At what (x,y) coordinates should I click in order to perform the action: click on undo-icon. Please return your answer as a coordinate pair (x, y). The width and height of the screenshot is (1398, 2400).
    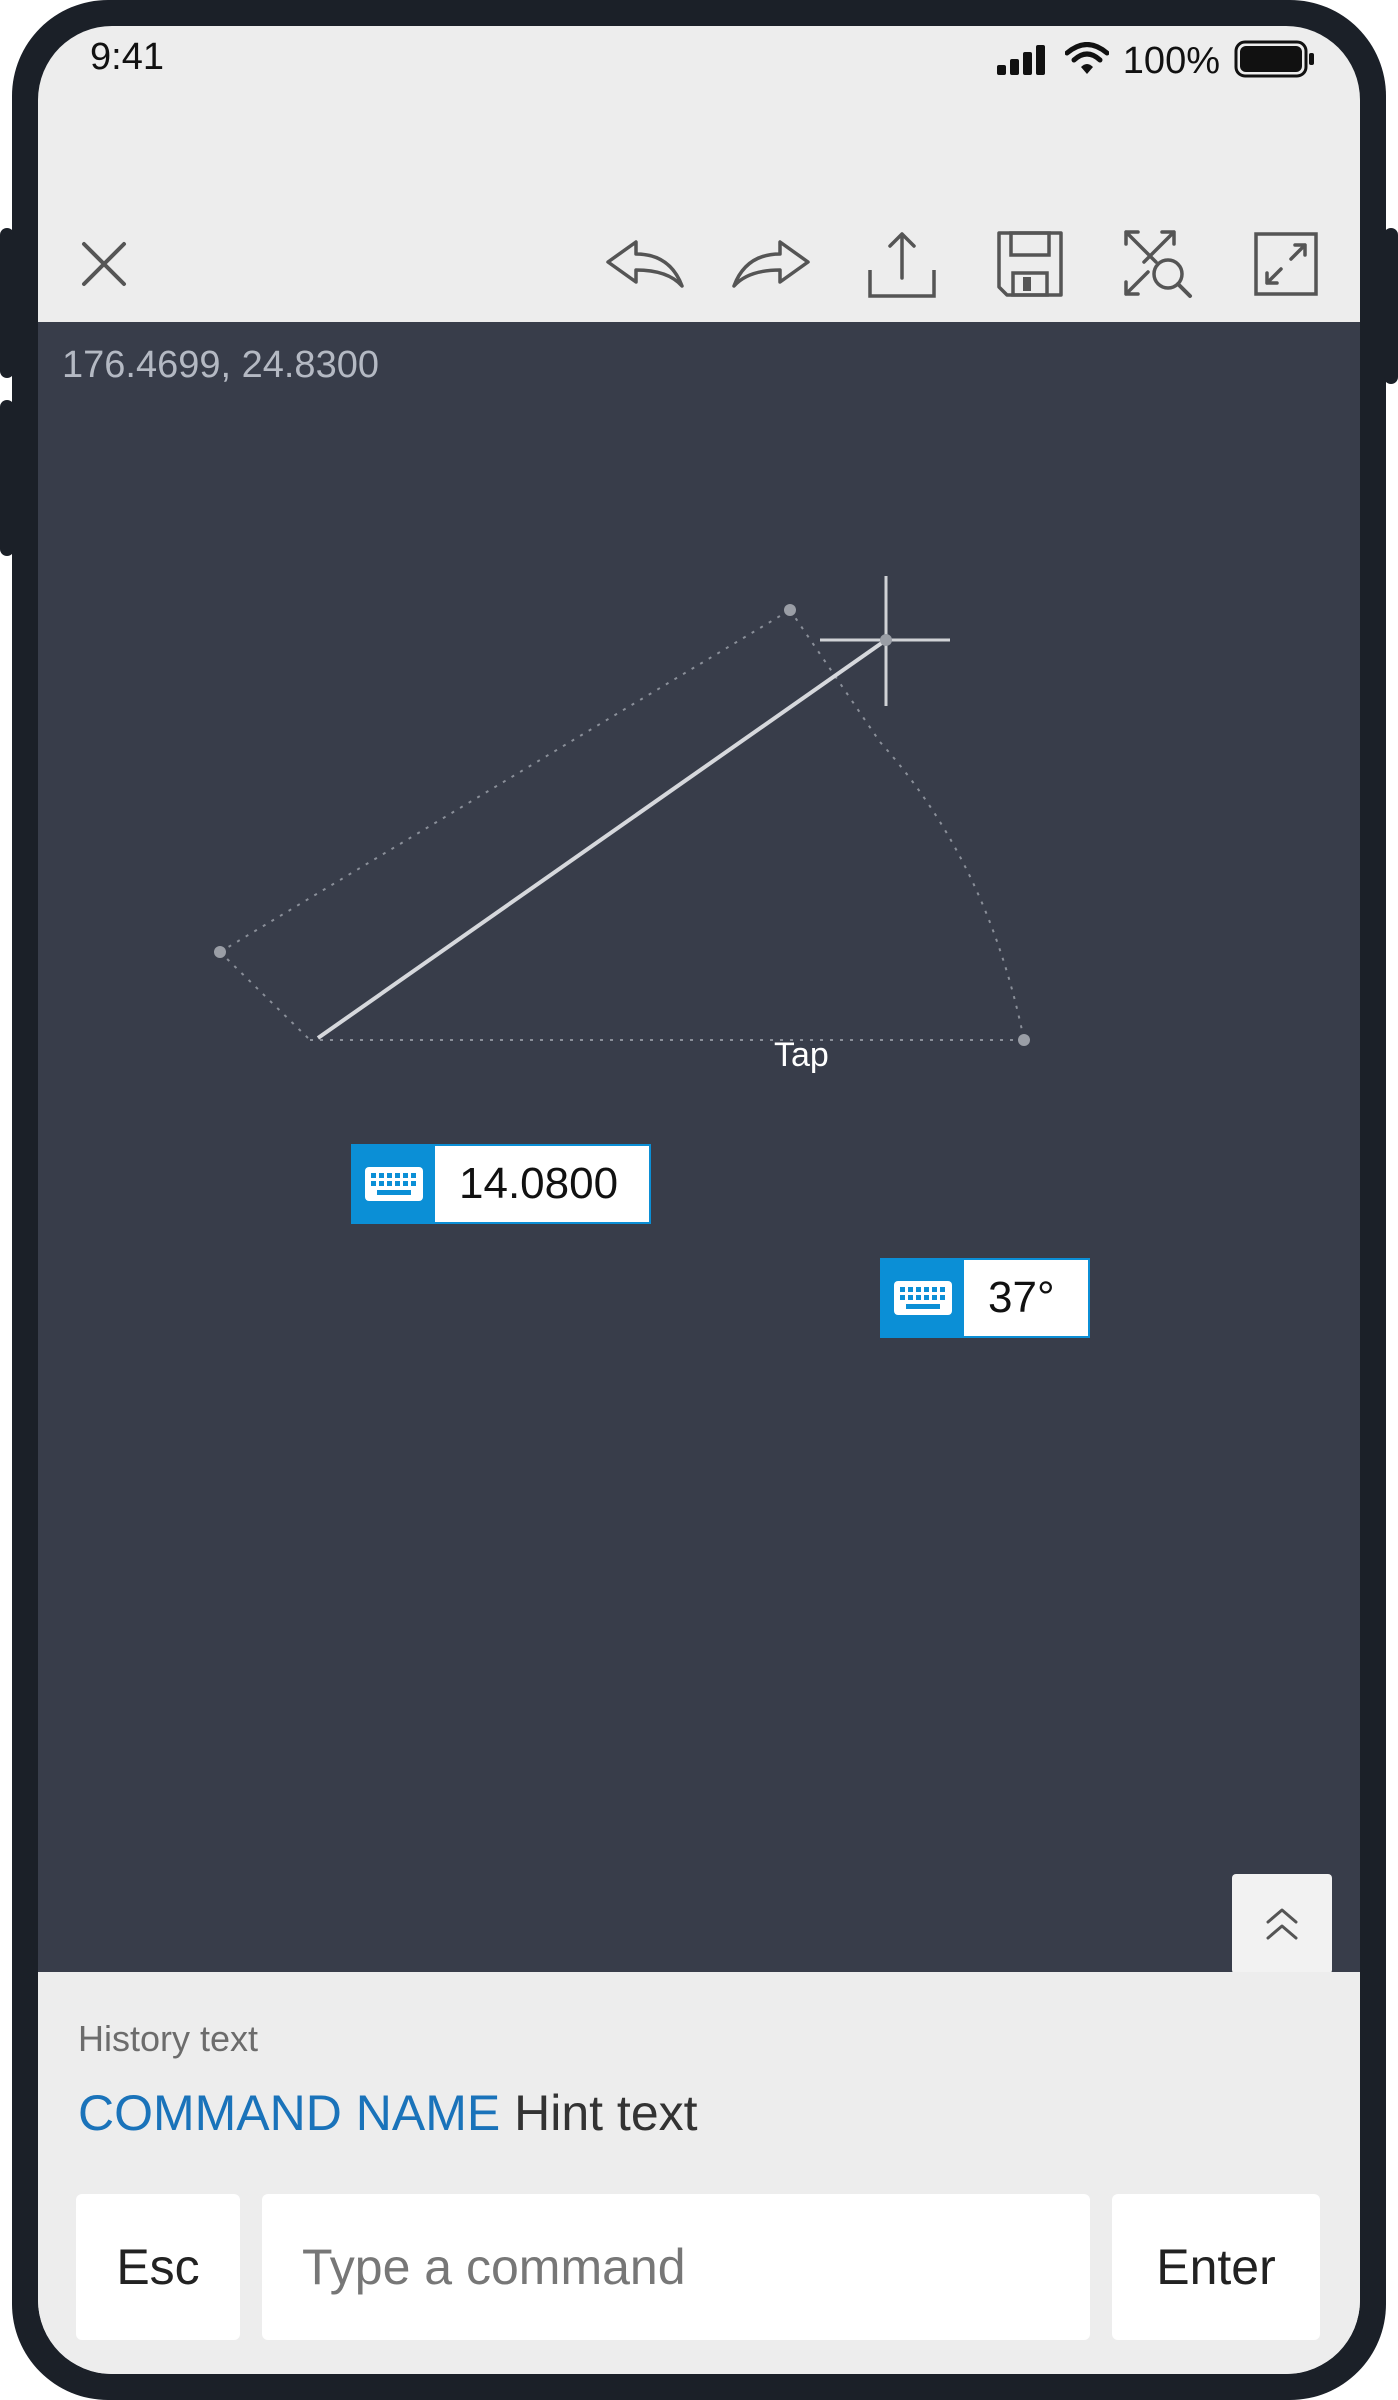
    Looking at the image, I should click on (645, 264).